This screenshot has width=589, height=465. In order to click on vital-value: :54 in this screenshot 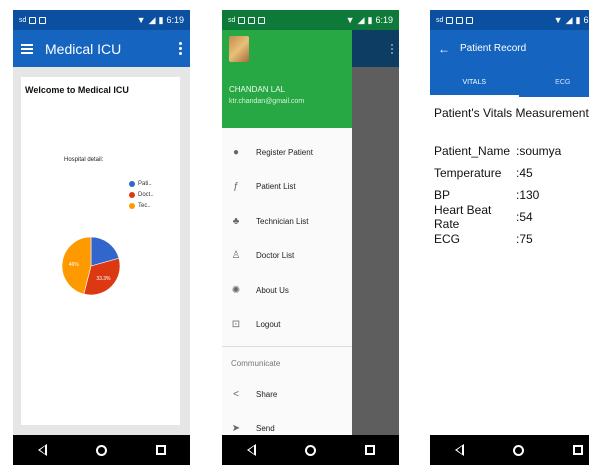, I will do `click(524, 217)`.